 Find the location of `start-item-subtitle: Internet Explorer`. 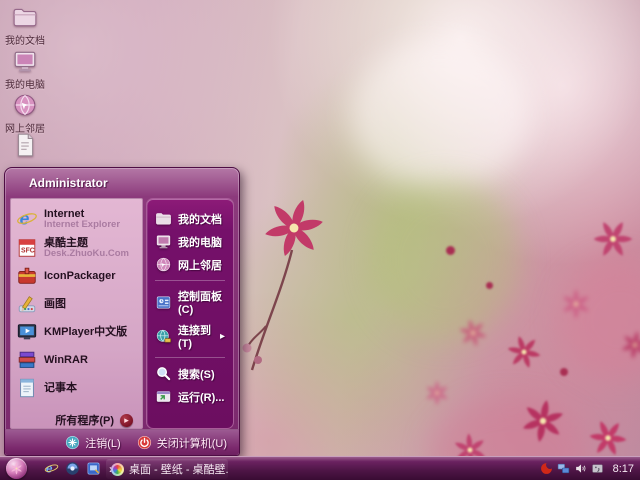

start-item-subtitle: Internet Explorer is located at coordinates (82, 225).